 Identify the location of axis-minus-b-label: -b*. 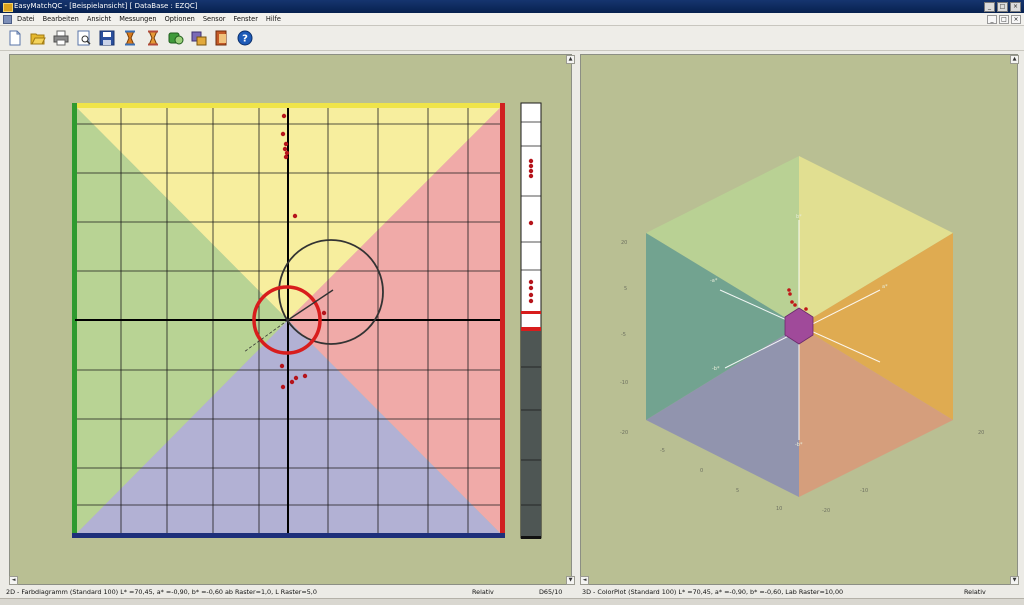
(716, 369).